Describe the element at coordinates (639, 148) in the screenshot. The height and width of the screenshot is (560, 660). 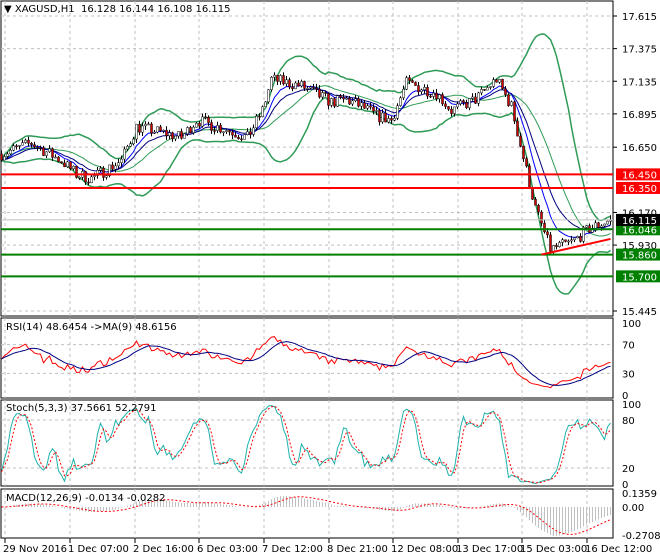
I see `price-label: 16.650` at that location.